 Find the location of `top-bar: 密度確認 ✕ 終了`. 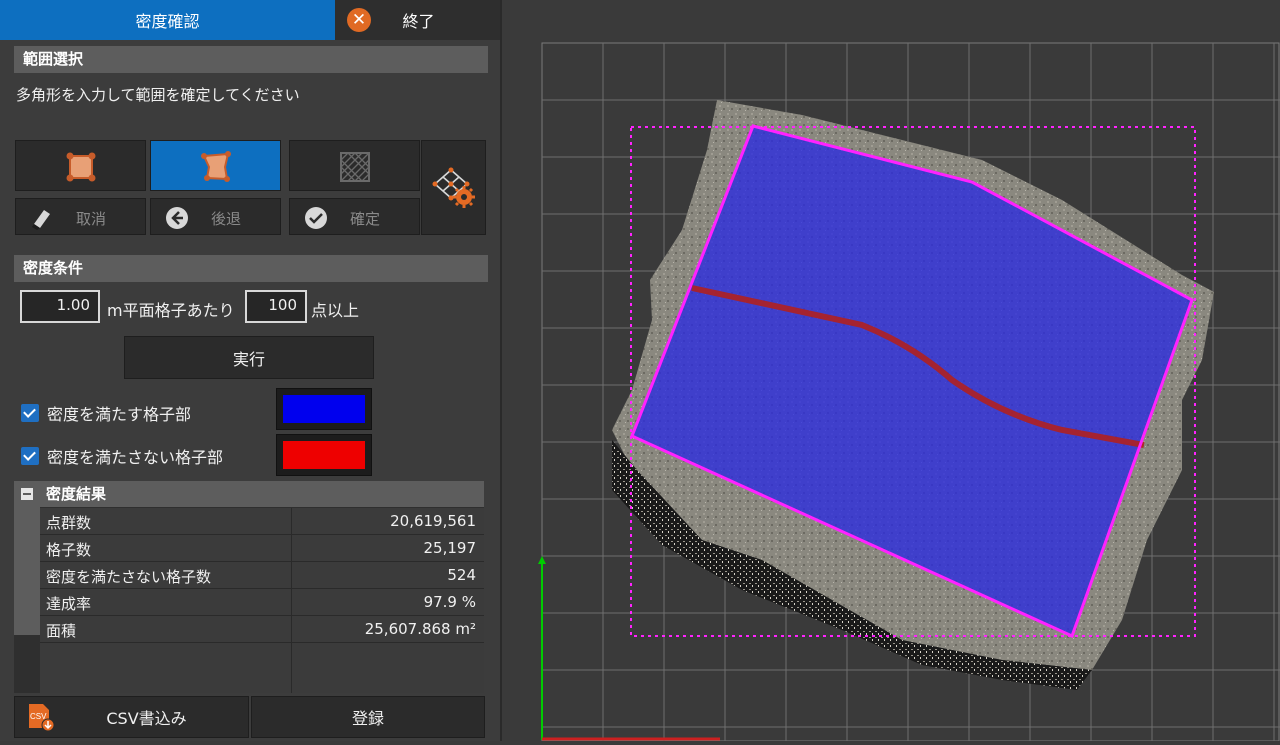

top-bar: 密度確認 ✕ 終了 is located at coordinates (250, 20).